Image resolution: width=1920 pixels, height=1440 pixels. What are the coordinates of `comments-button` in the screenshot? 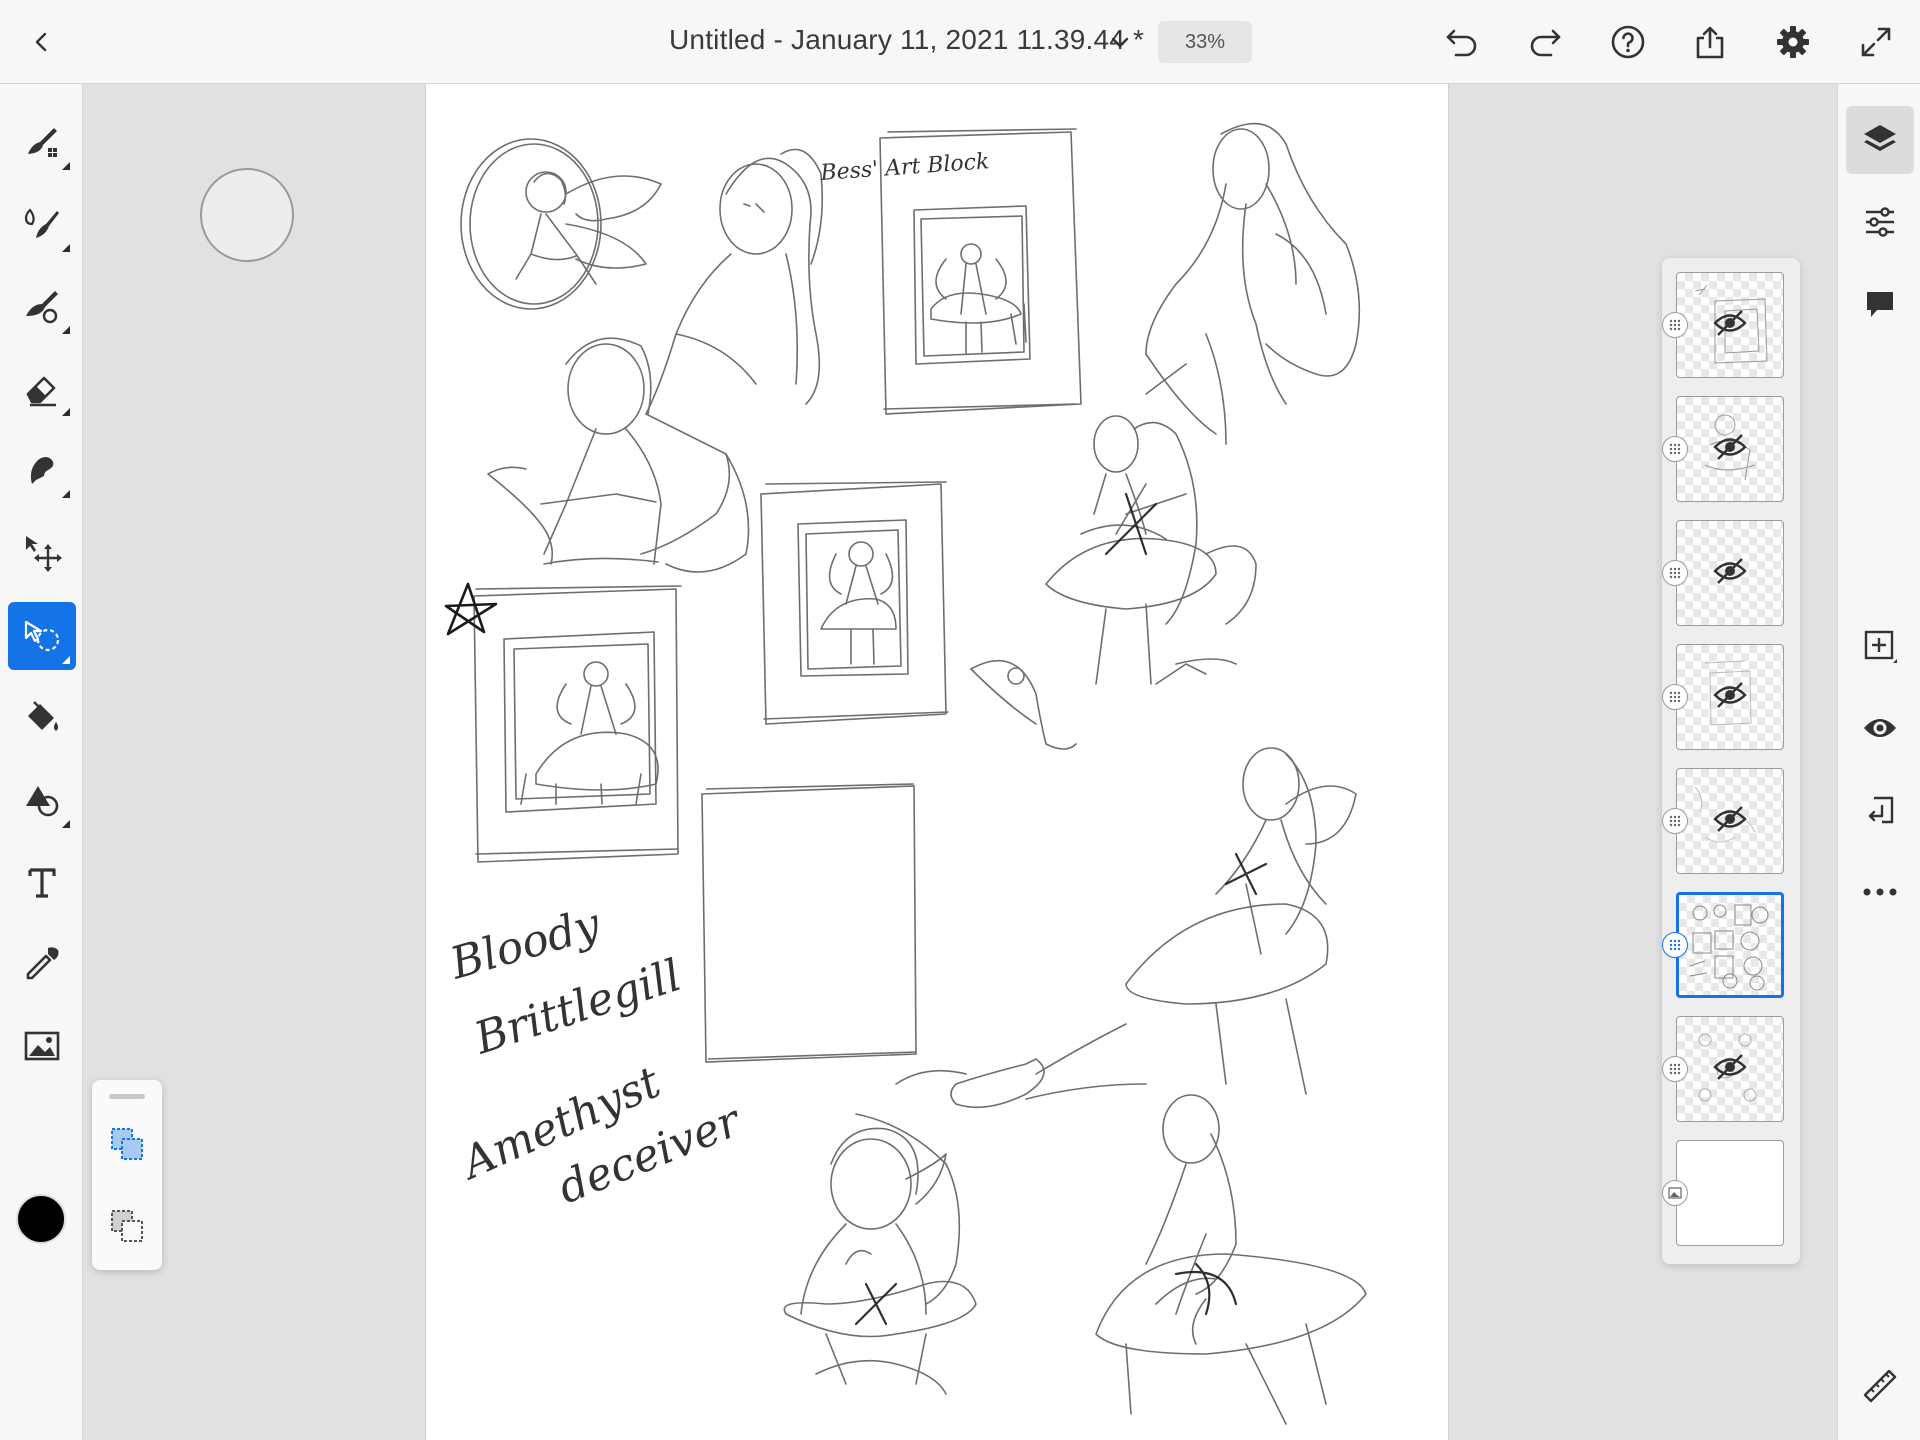 It's located at (1880, 304).